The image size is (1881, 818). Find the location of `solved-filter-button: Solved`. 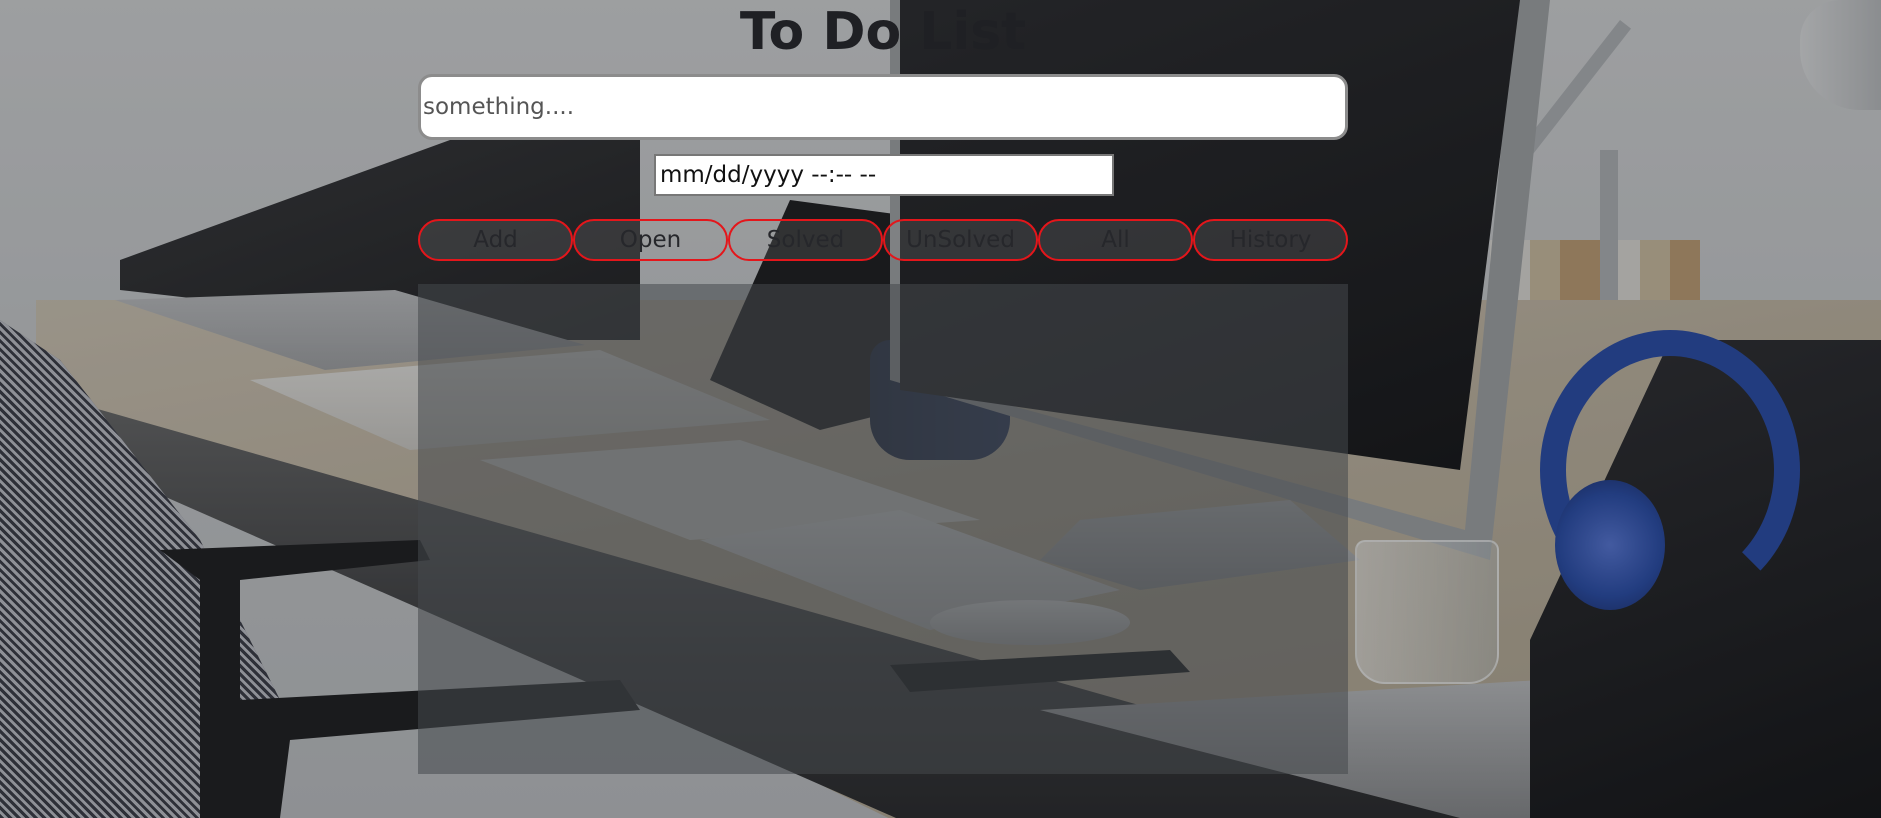

solved-filter-button: Solved is located at coordinates (805, 240).